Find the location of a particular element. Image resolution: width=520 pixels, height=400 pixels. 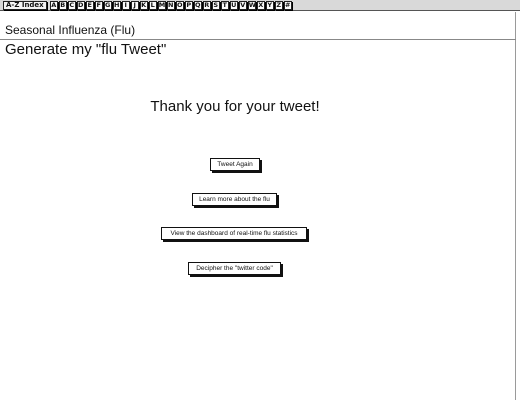

az-letter-t: T is located at coordinates (224, 5).